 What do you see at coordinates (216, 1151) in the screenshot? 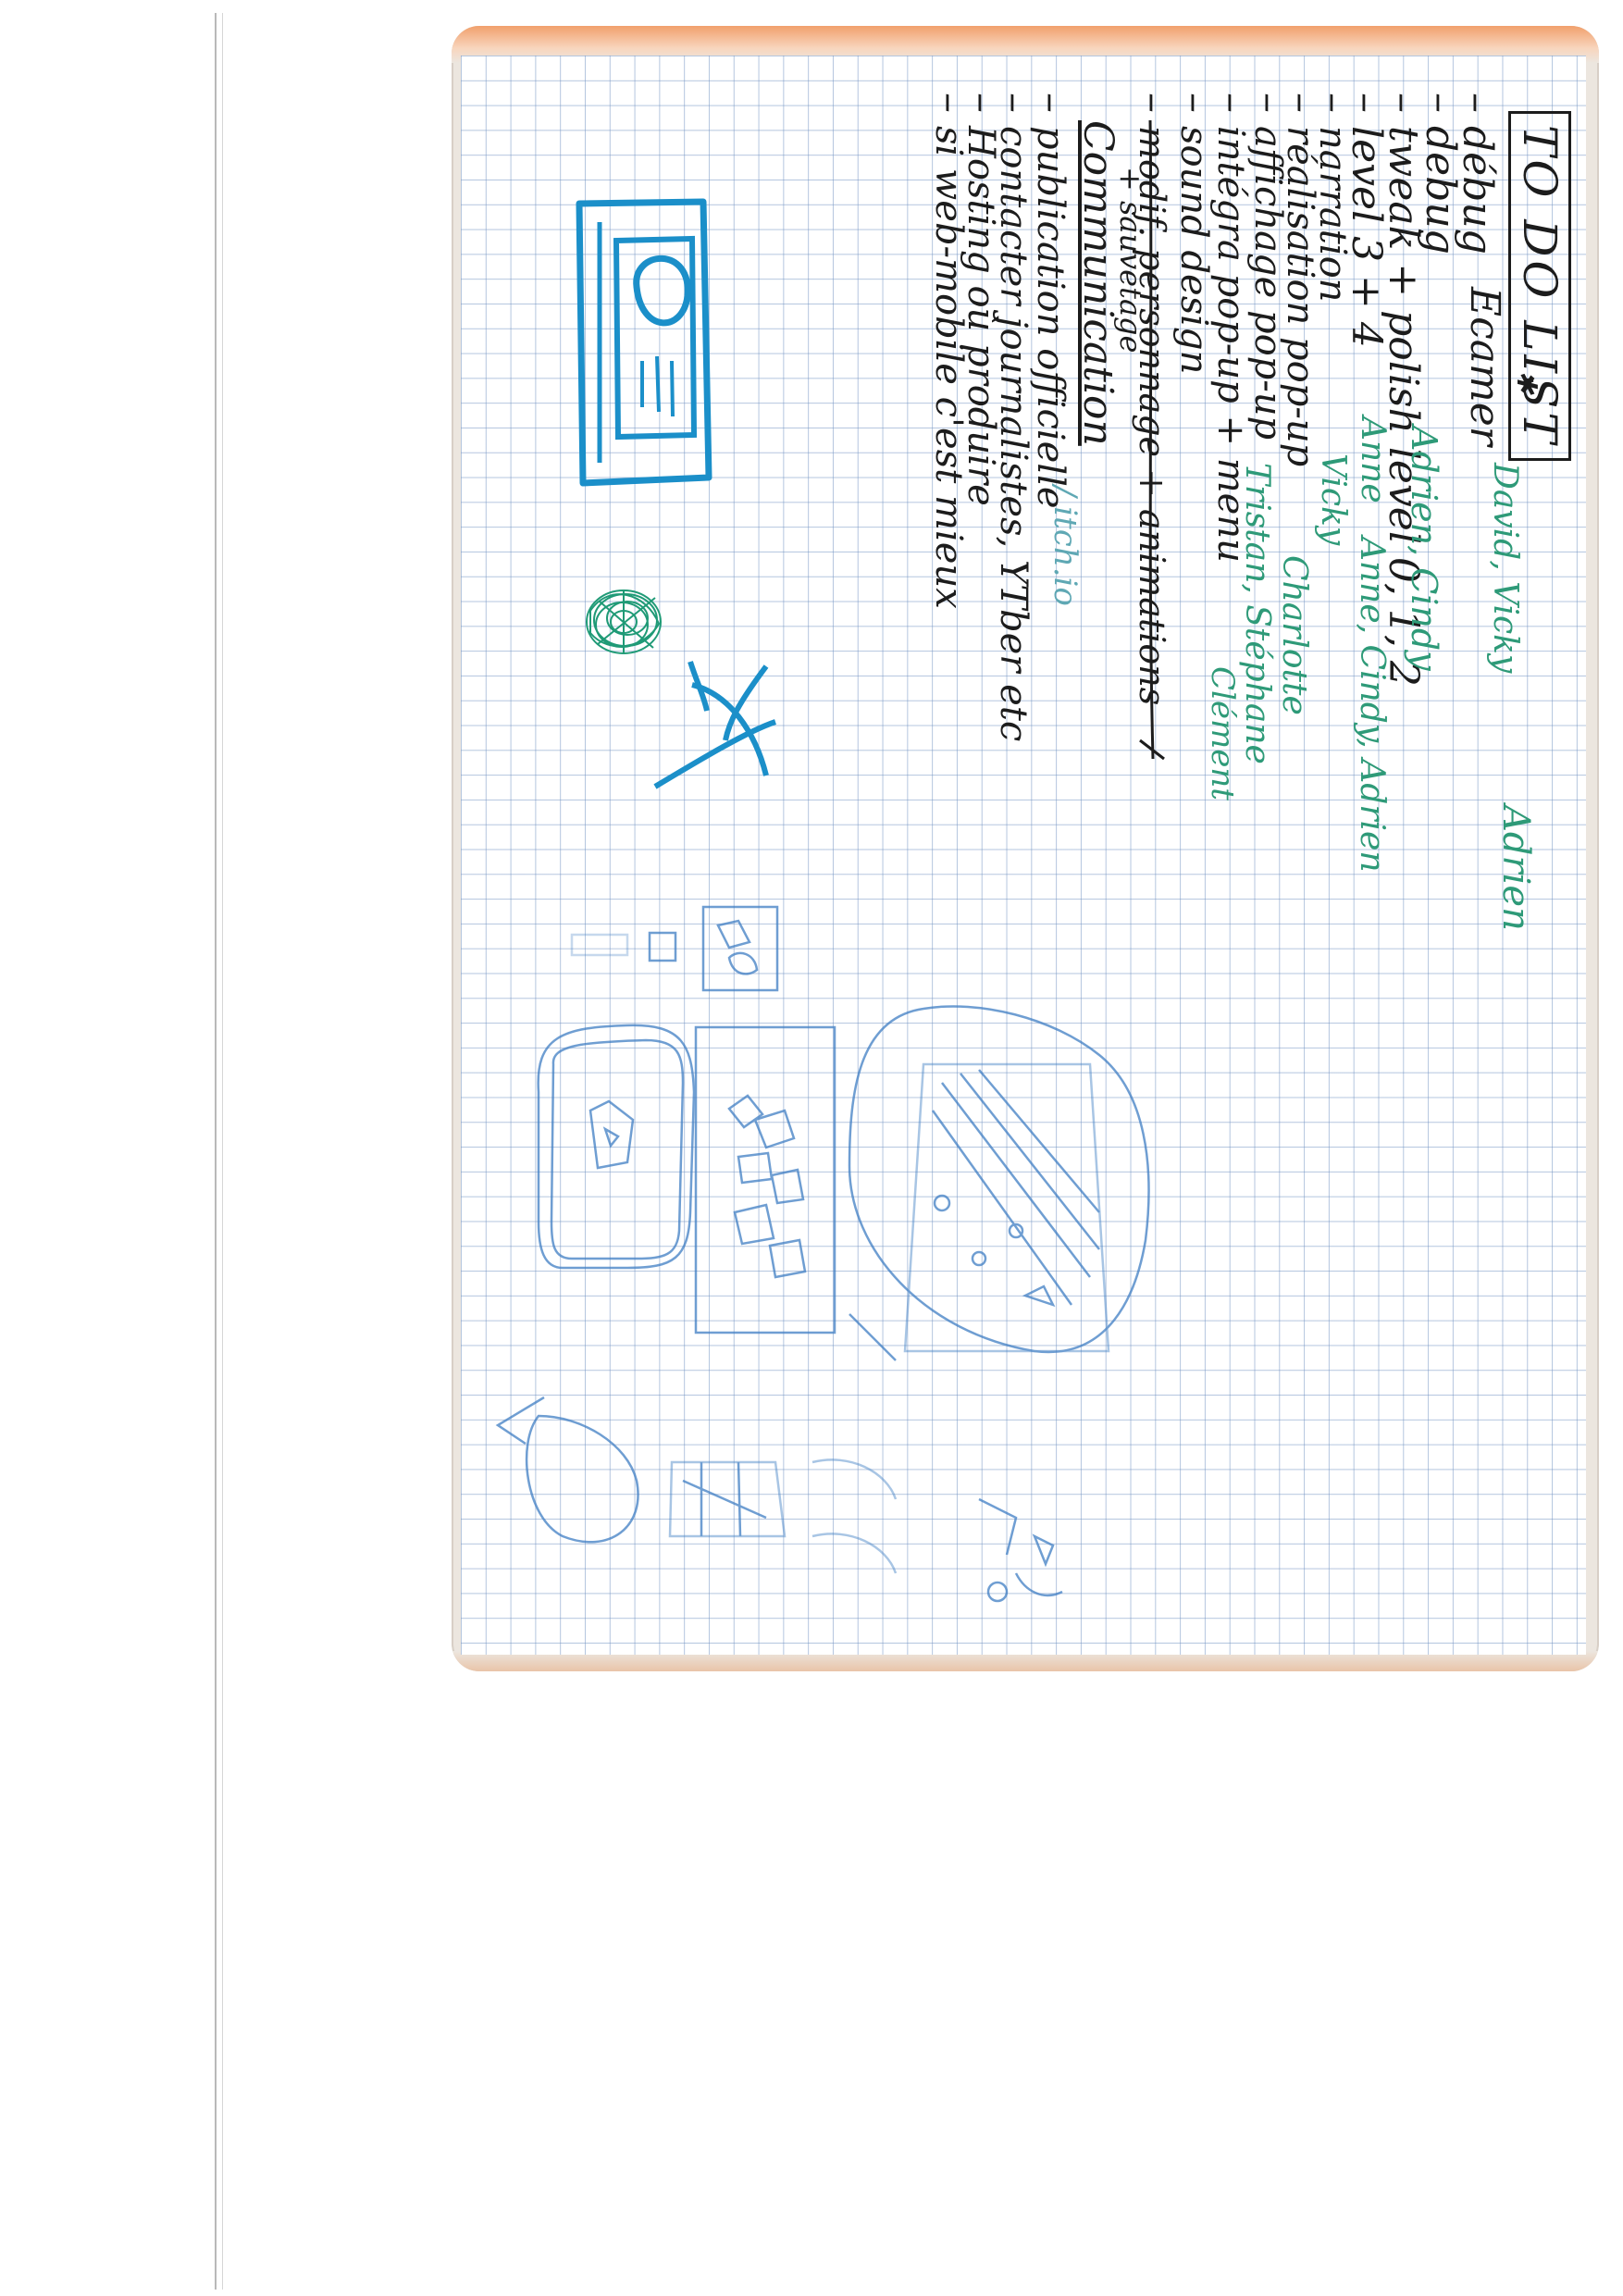
I see `scan-margin-line` at bounding box center [216, 1151].